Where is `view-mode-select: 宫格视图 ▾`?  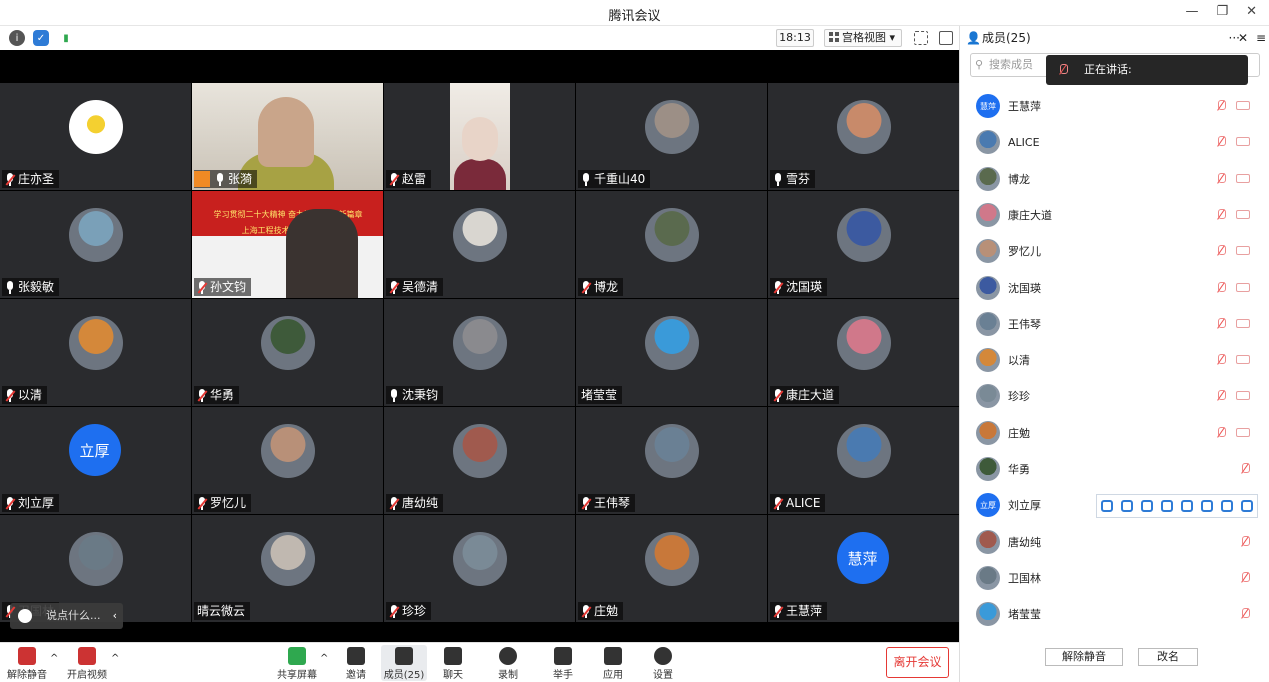
view-mode-select: 宫格视图 ▾ is located at coordinates (863, 38).